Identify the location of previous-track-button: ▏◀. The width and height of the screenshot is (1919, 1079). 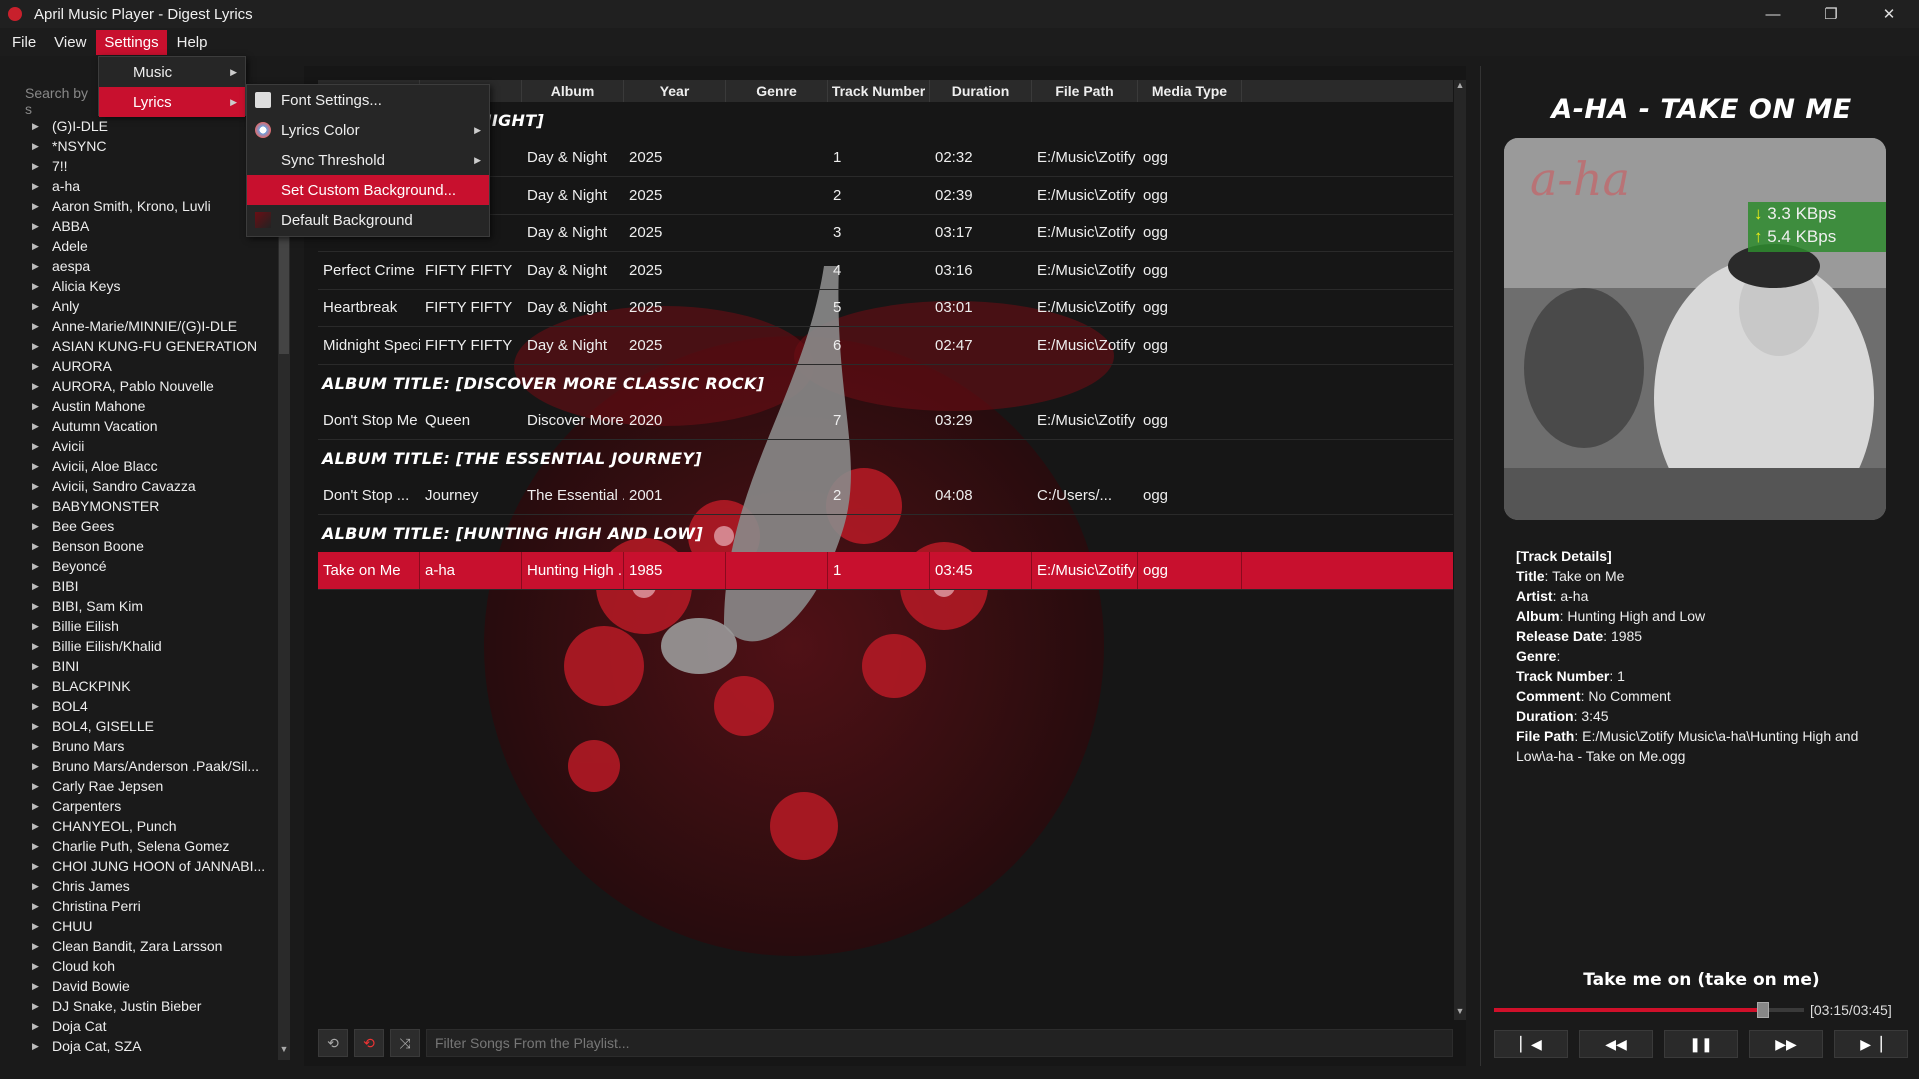
(1531, 1044).